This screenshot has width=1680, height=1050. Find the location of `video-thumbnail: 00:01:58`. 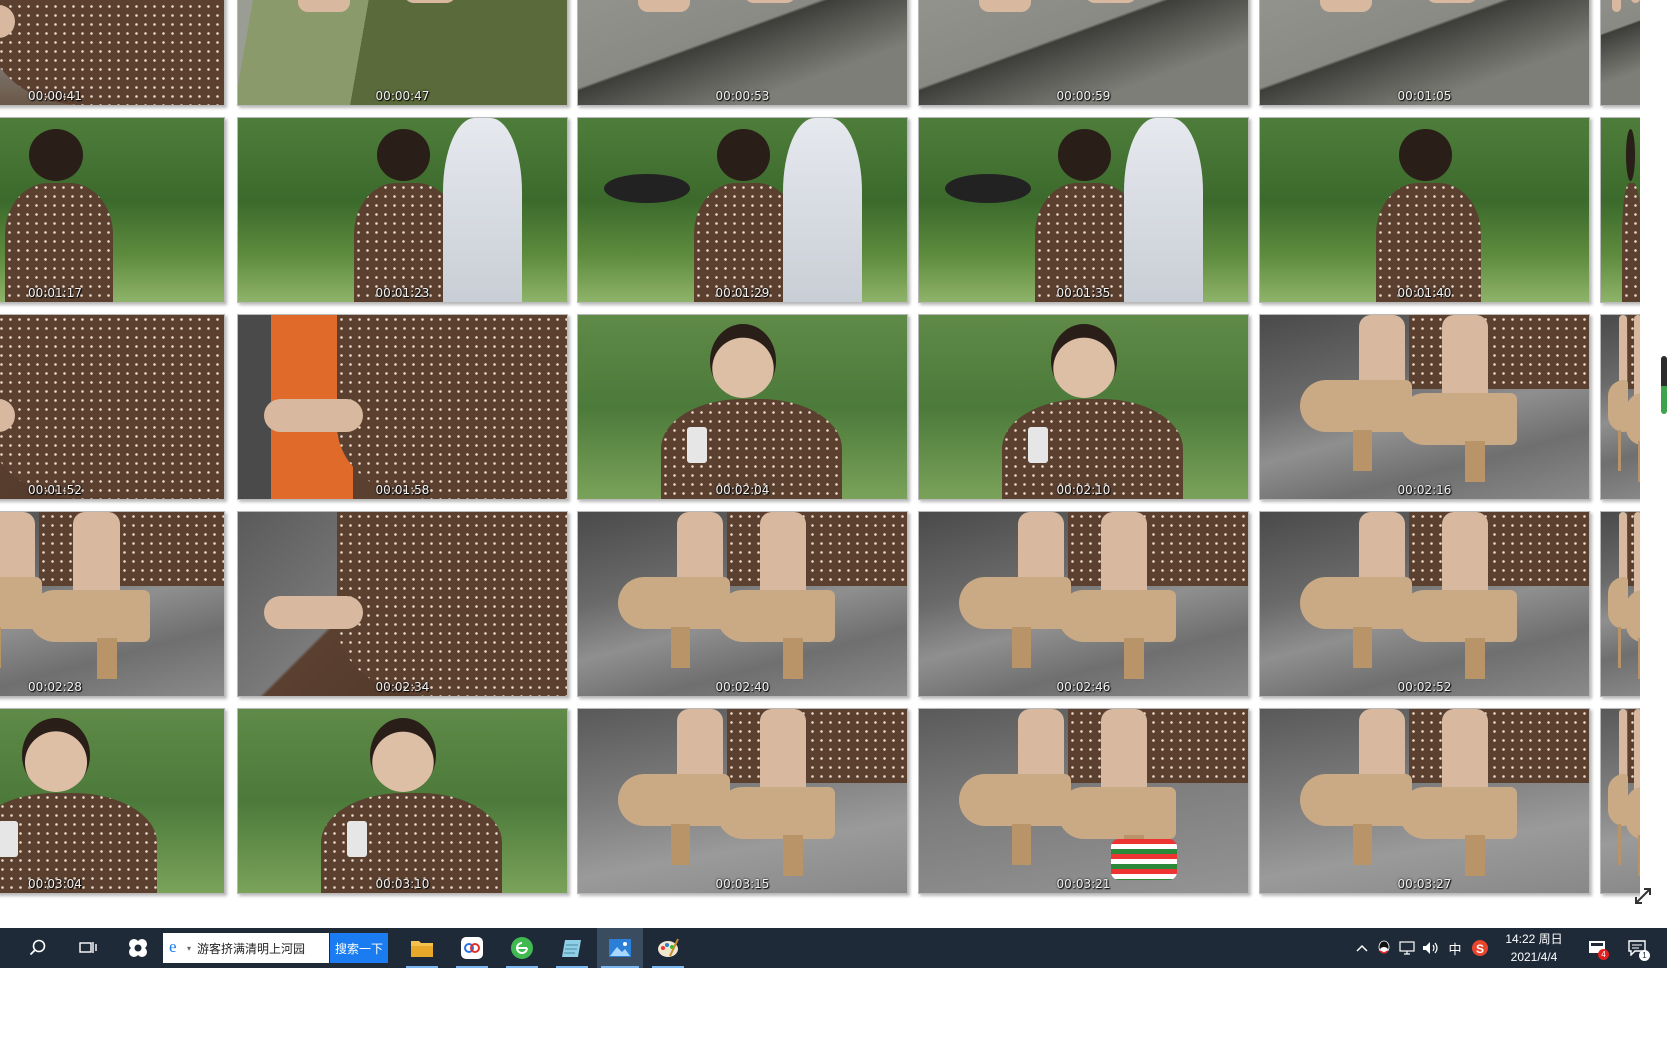

video-thumbnail: 00:01:58 is located at coordinates (402, 407).